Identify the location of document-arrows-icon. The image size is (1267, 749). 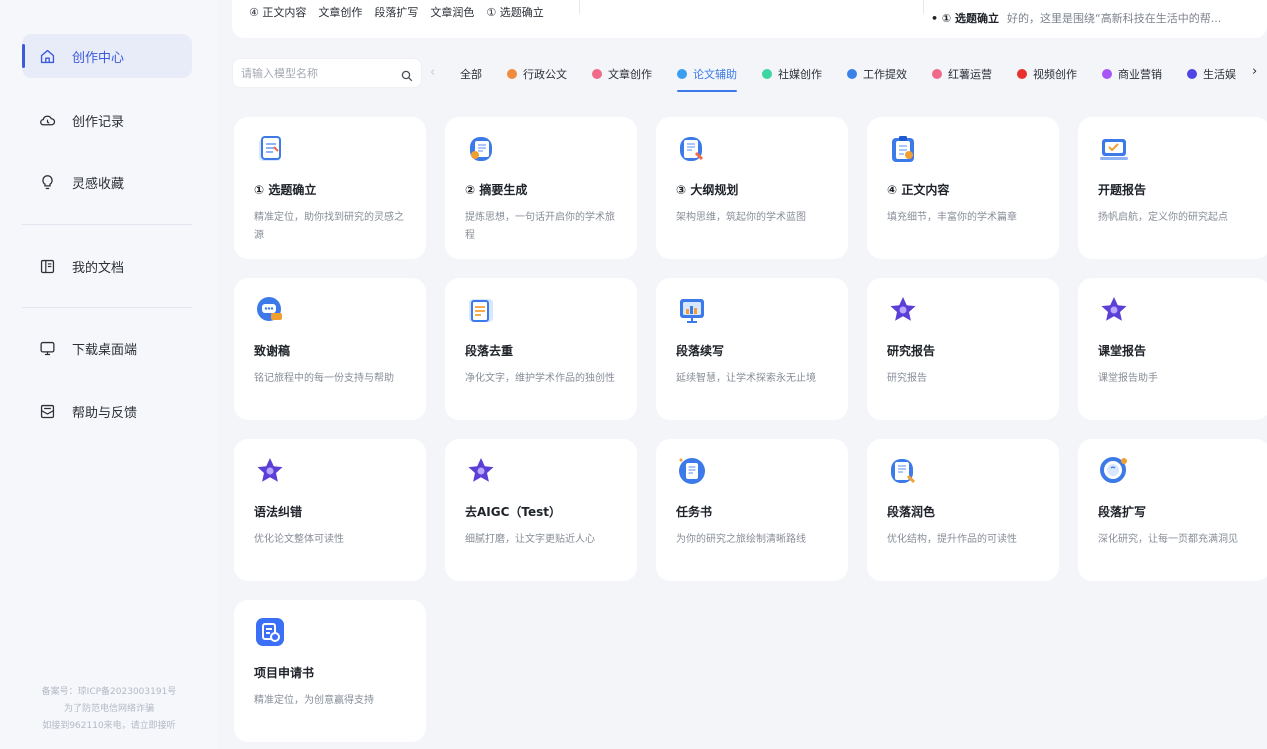
(481, 310).